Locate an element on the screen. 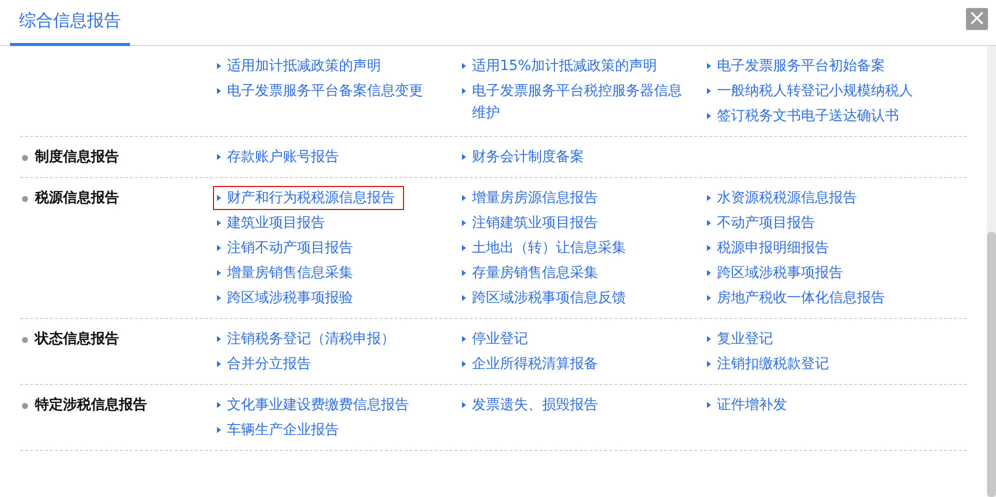 This screenshot has height=497, width=996. report-link: 跨区域涉税事项报验 is located at coordinates (285, 298).